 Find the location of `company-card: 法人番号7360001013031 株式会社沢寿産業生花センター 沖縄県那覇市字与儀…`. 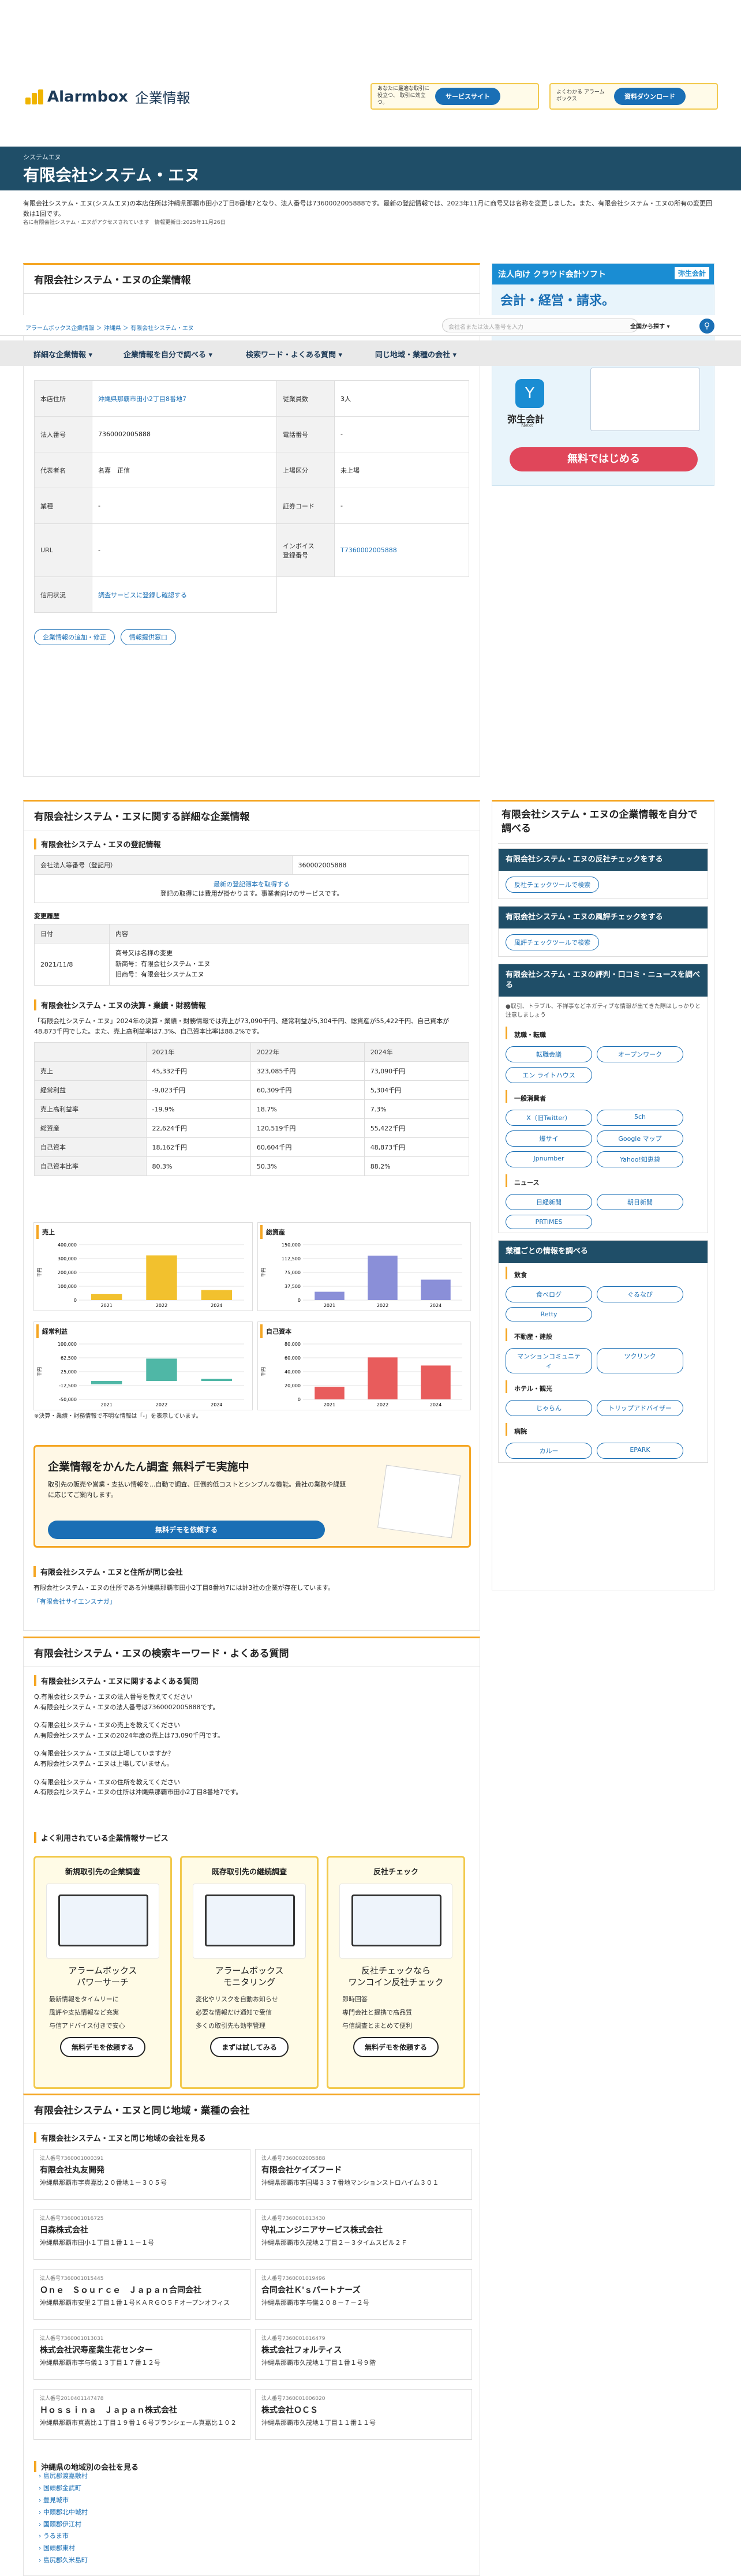

company-card: 法人番号7360001013031 株式会社沢寿産業生花センター 沖縄県那覇市字与儀… is located at coordinates (141, 2354).